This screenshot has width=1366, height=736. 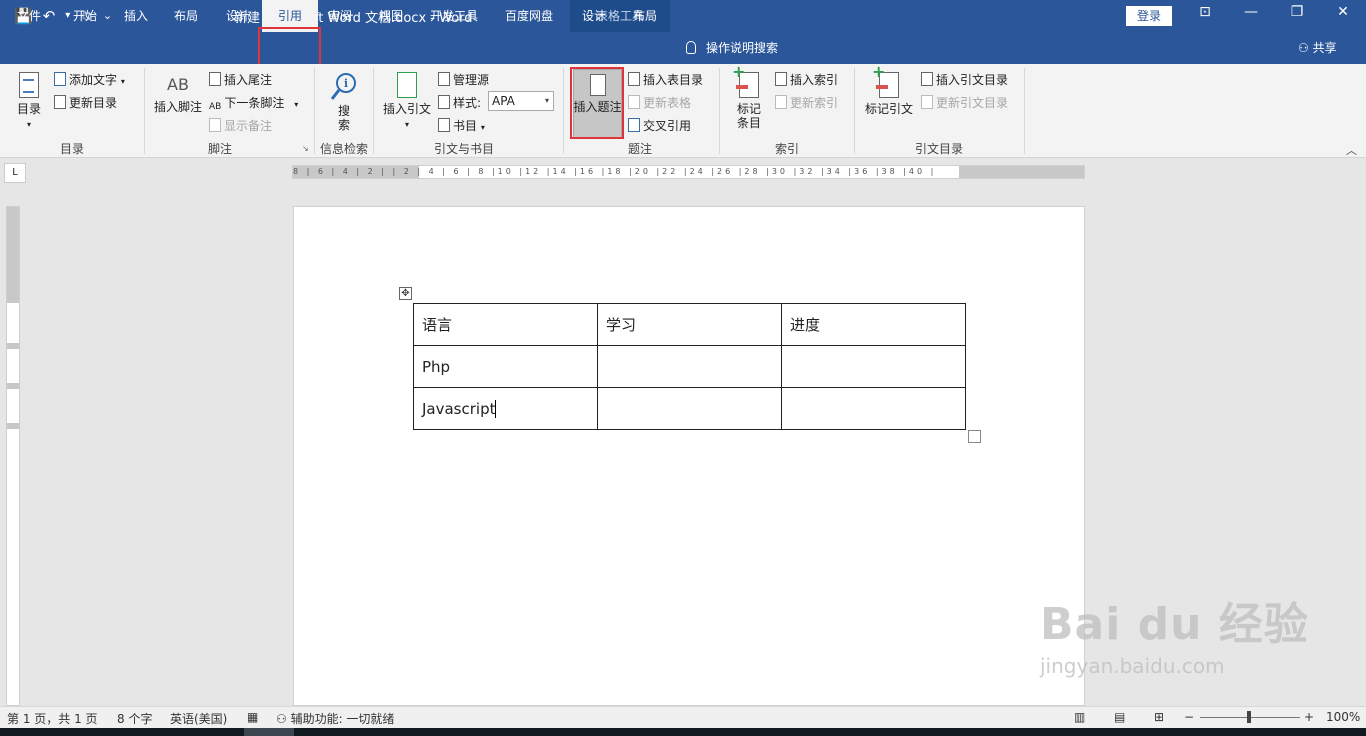 What do you see at coordinates (748, 123) in the screenshot?
I see `mark-entry-label-2: 条目` at bounding box center [748, 123].